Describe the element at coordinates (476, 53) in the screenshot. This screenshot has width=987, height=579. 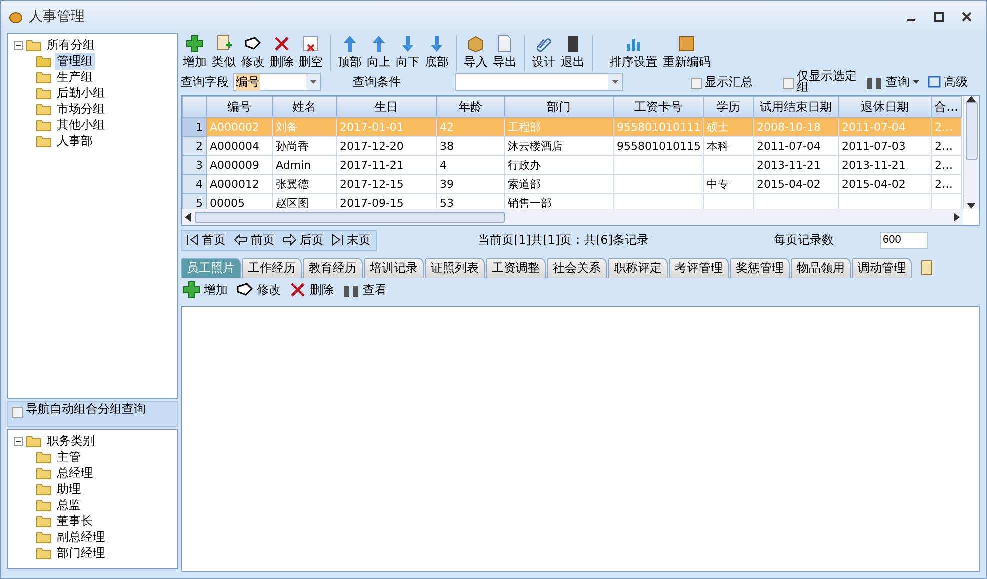
I see `toolbar-button: 导入` at that location.